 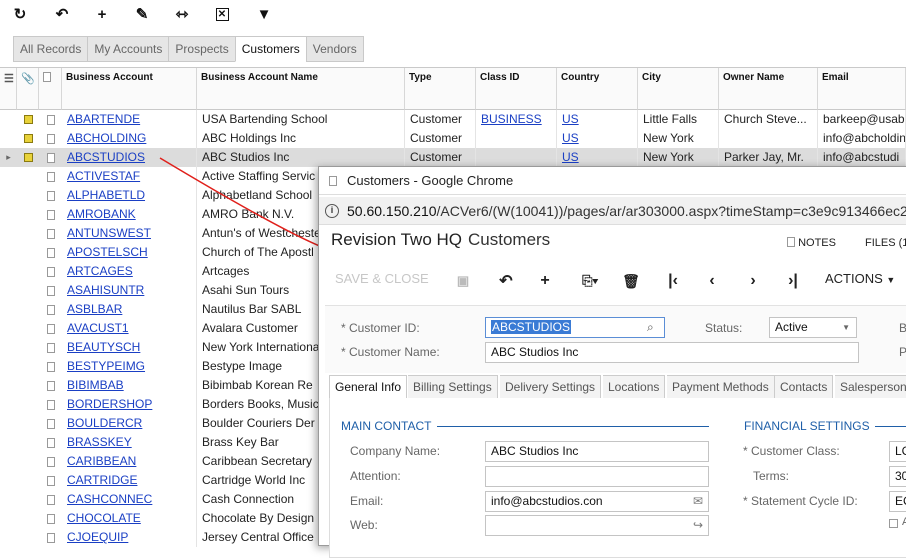 What do you see at coordinates (791, 242) in the screenshot?
I see `note-icon` at bounding box center [791, 242].